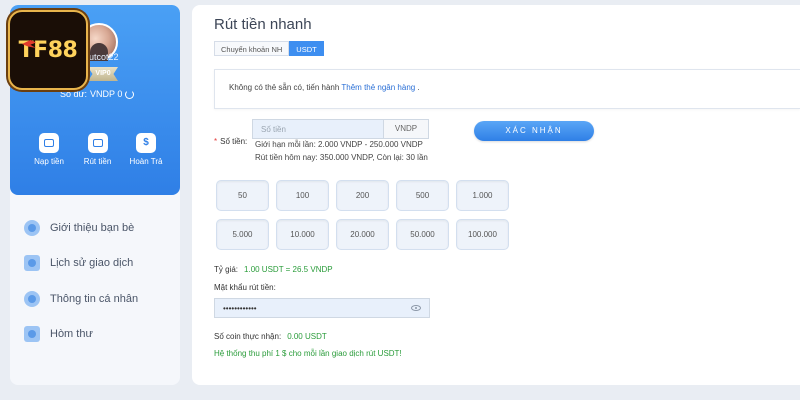 The image size is (800, 400). I want to click on amount-label: * Số tiền:, so click(230, 141).